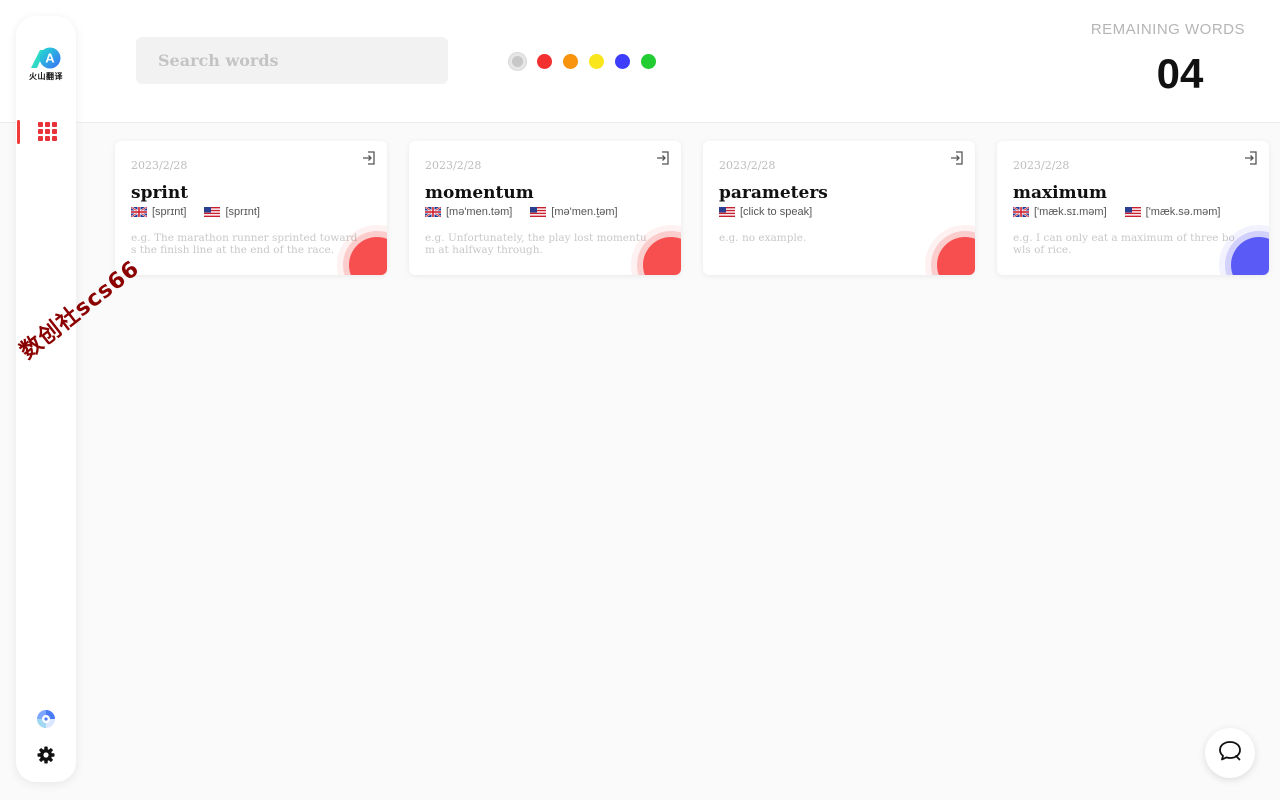 This screenshot has width=1280, height=800. I want to click on gear-icon, so click(46, 757).